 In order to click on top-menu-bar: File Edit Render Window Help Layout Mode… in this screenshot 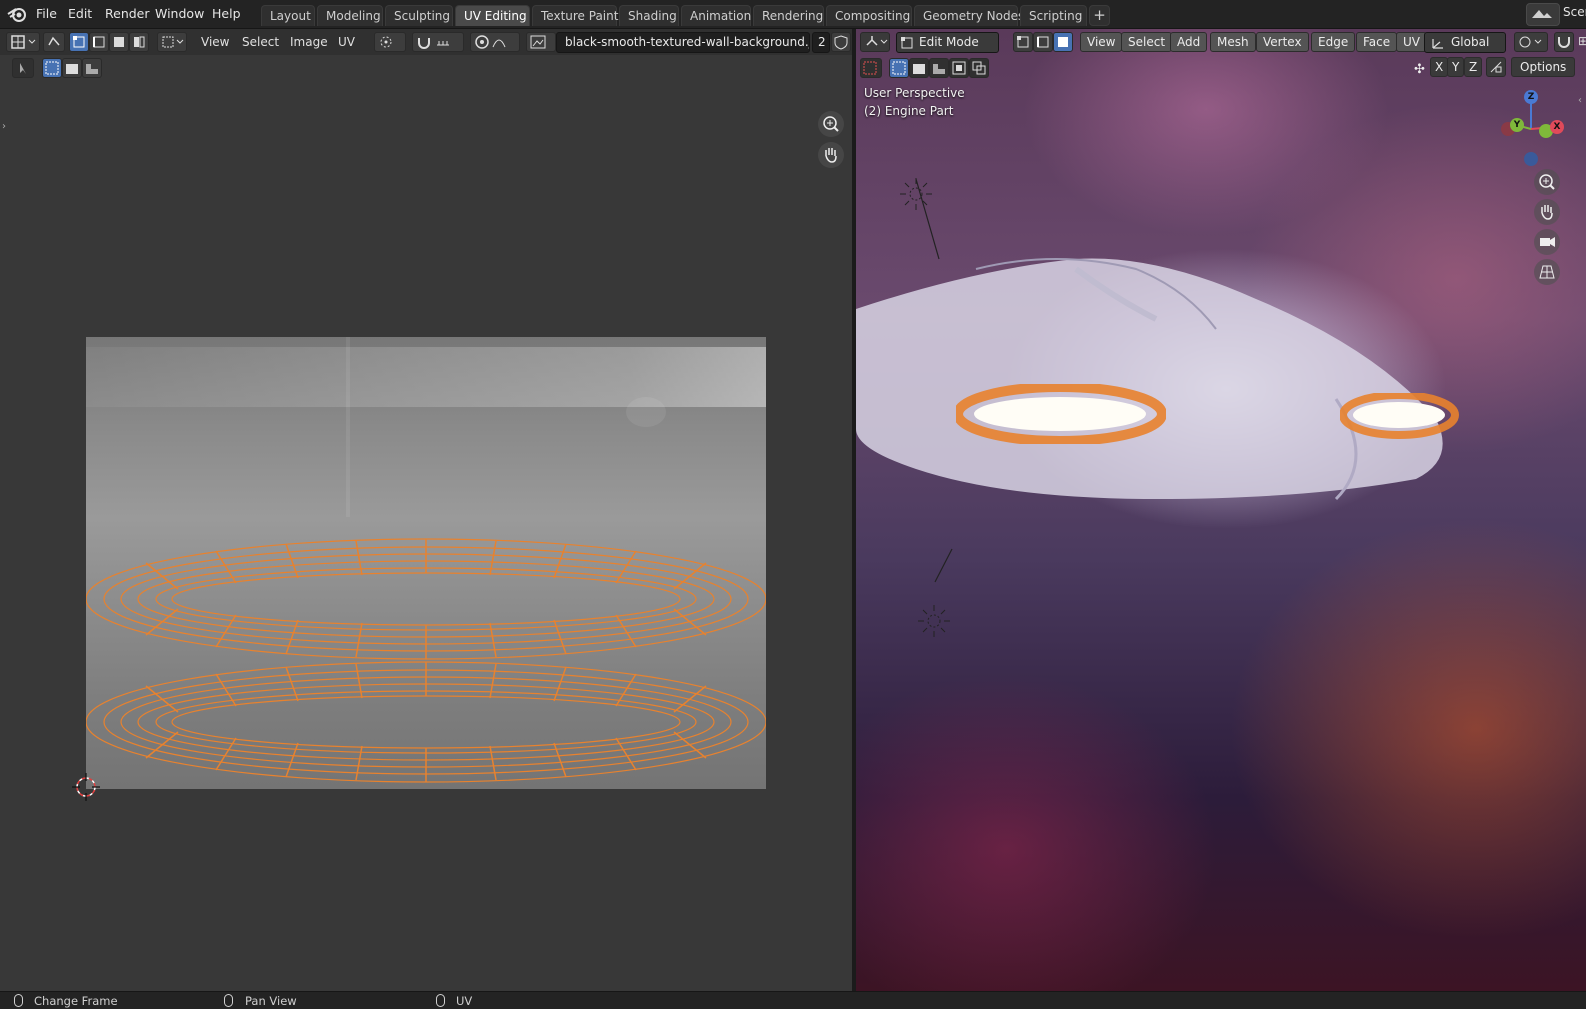, I will do `click(793, 14)`.